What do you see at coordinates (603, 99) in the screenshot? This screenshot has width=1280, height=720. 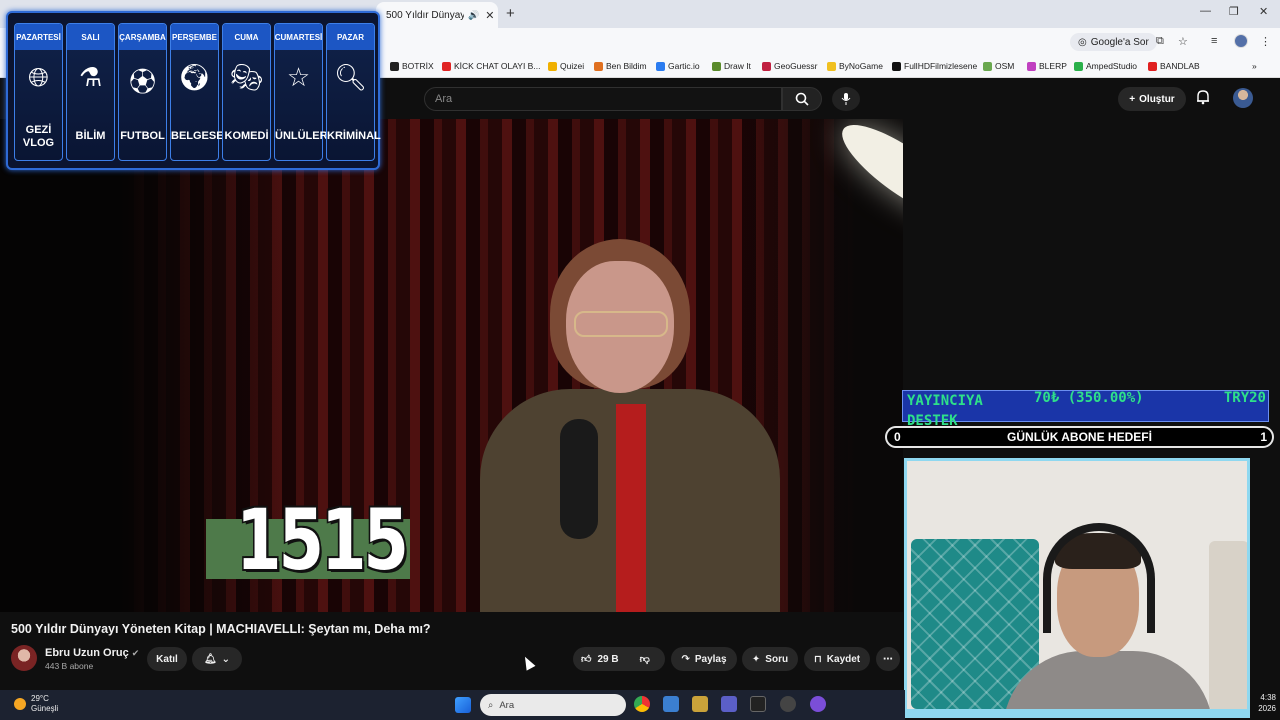 I see `search-input: Ara` at bounding box center [603, 99].